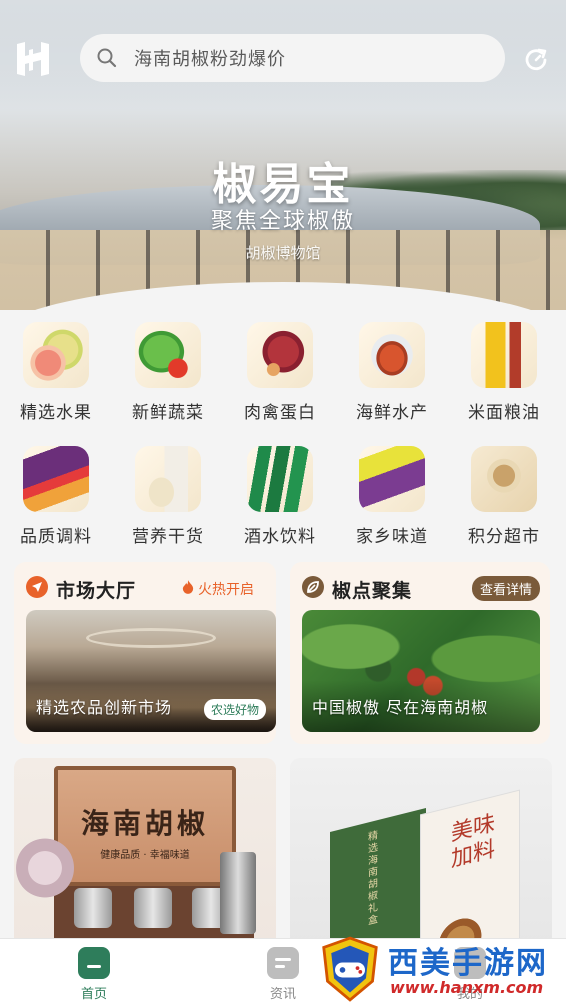 Image resolution: width=566 pixels, height=1006 pixels. What do you see at coordinates (504, 355) in the screenshot?
I see `cooking-oil-icon` at bounding box center [504, 355].